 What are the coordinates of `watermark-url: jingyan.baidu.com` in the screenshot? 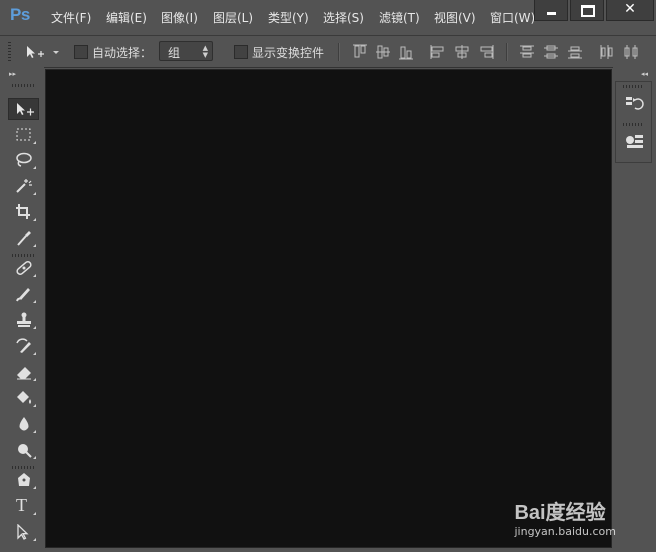 It's located at (565, 531).